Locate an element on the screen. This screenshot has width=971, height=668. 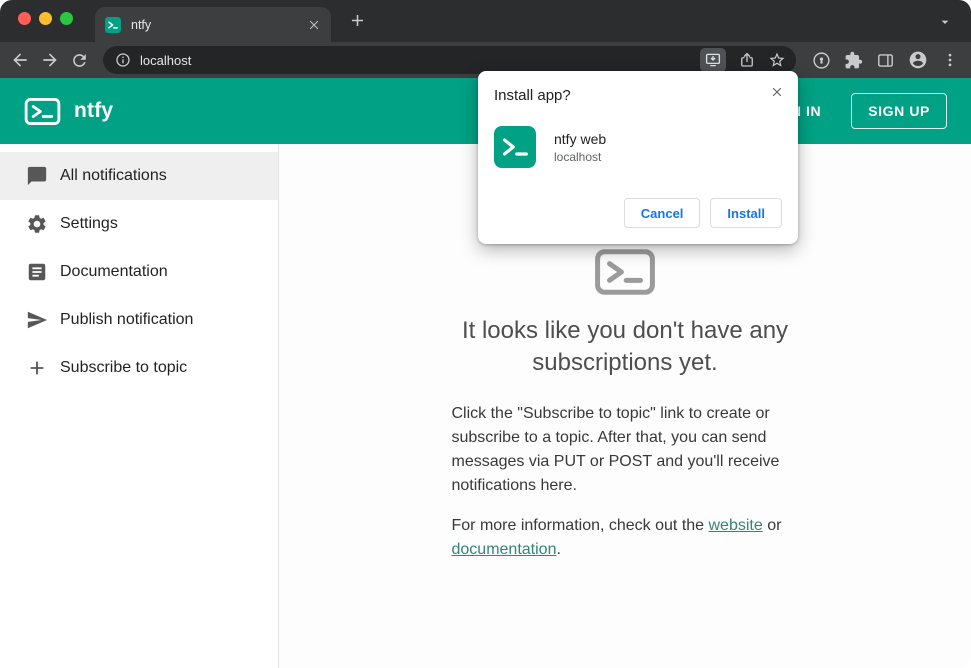
sidebar-item-label: Settings is located at coordinates (89, 223).